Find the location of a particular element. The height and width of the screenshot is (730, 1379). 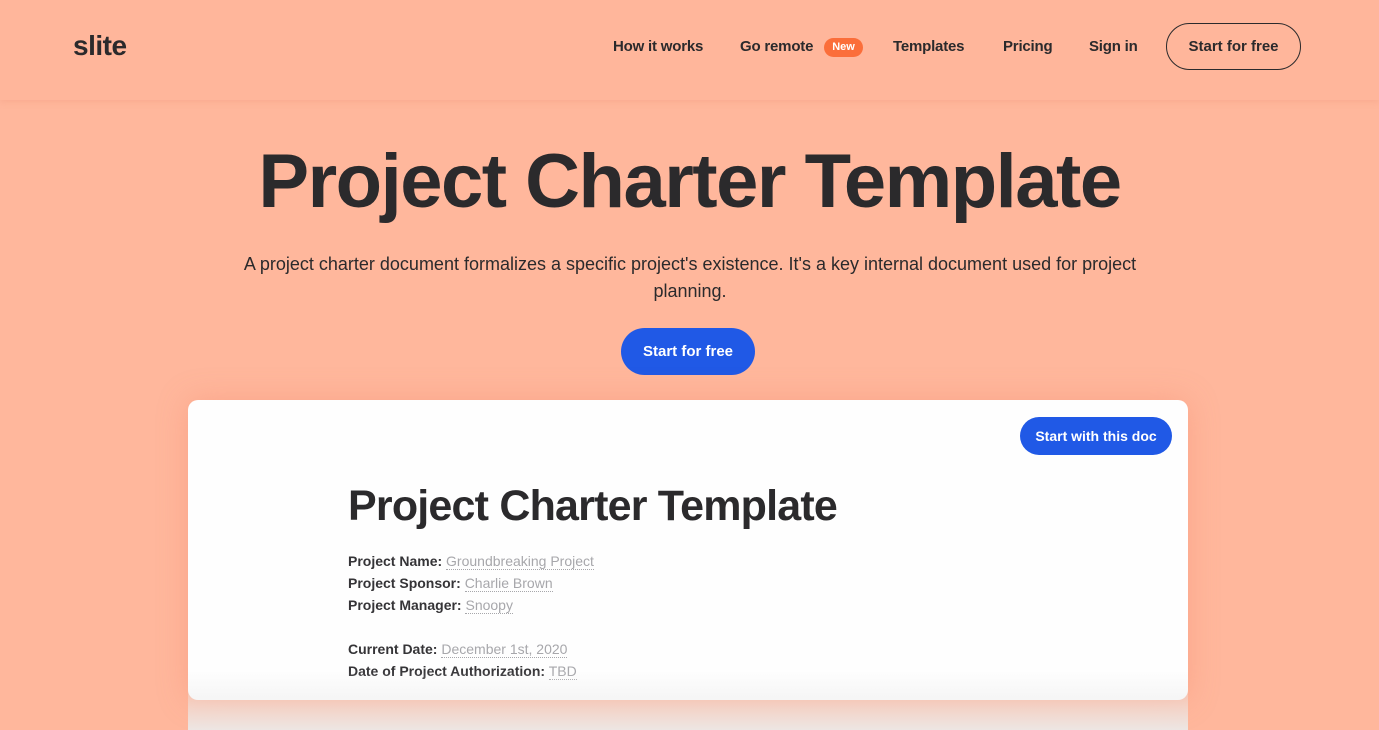

field-label: Project Name: is located at coordinates (395, 561).